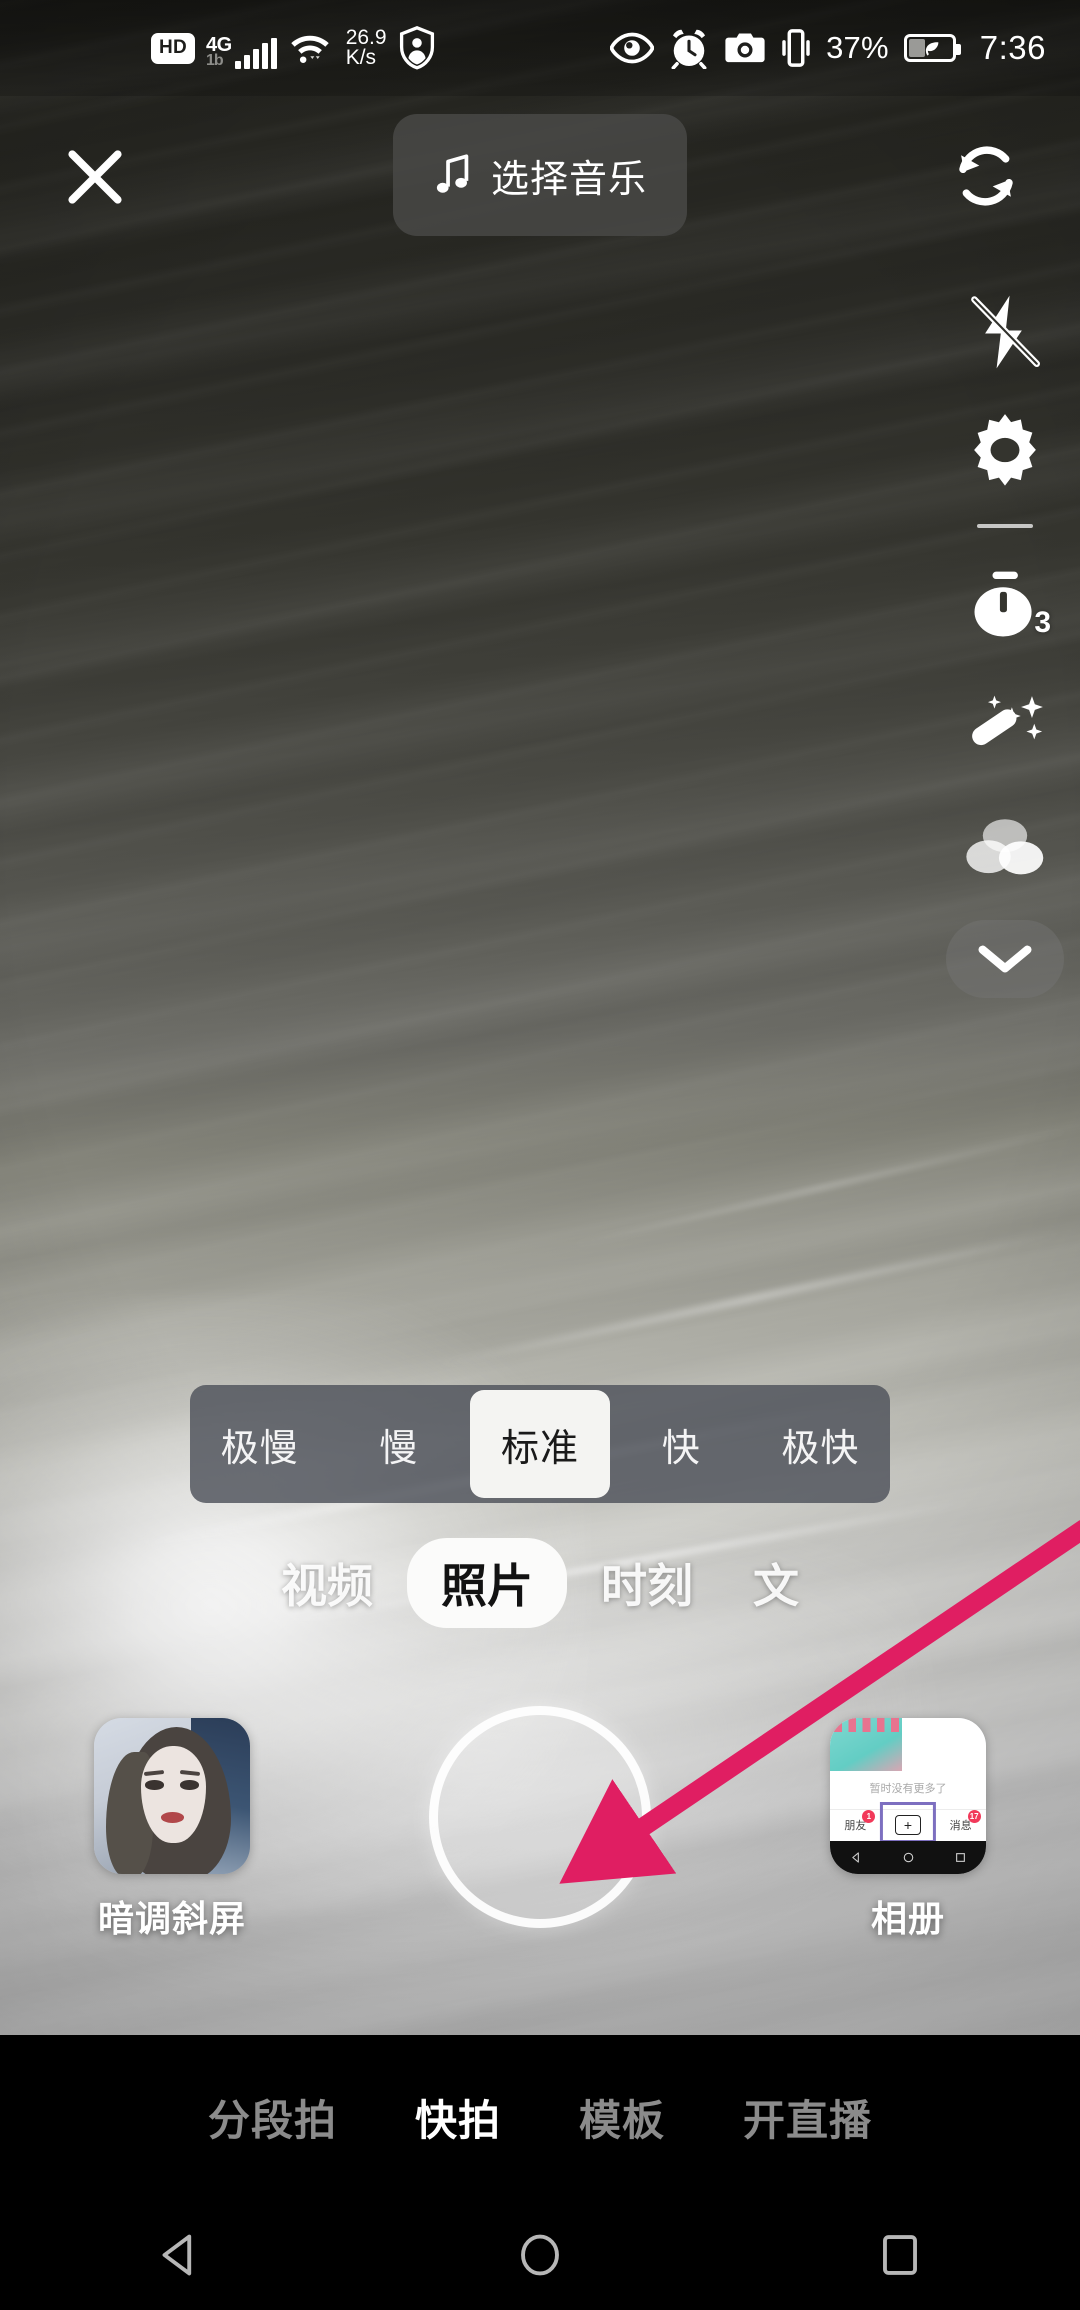  What do you see at coordinates (540, 2117) in the screenshot?
I see `bottom-mode-nav: 分段拍 快拍 模板 开直播` at bounding box center [540, 2117].